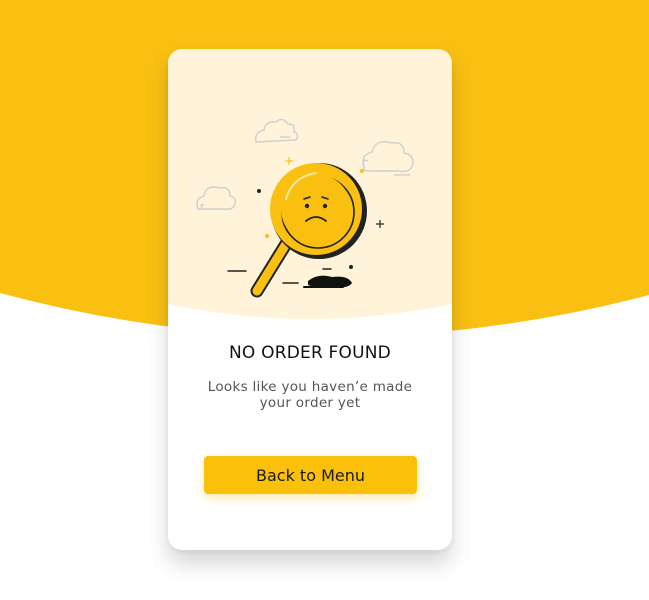 The image size is (649, 600). I want to click on empty-state-title: NO ORDER FOUND, so click(310, 353).